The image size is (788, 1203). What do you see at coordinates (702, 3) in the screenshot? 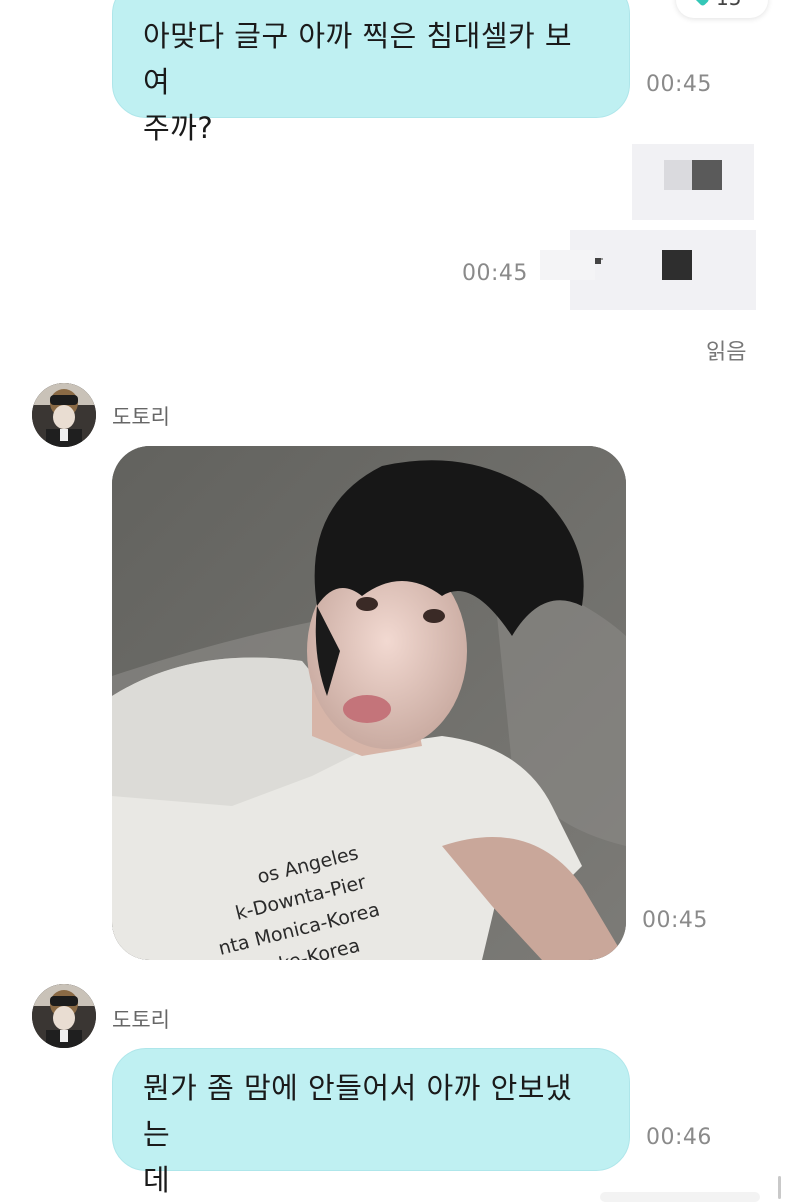
I see `heart-icon` at bounding box center [702, 3].